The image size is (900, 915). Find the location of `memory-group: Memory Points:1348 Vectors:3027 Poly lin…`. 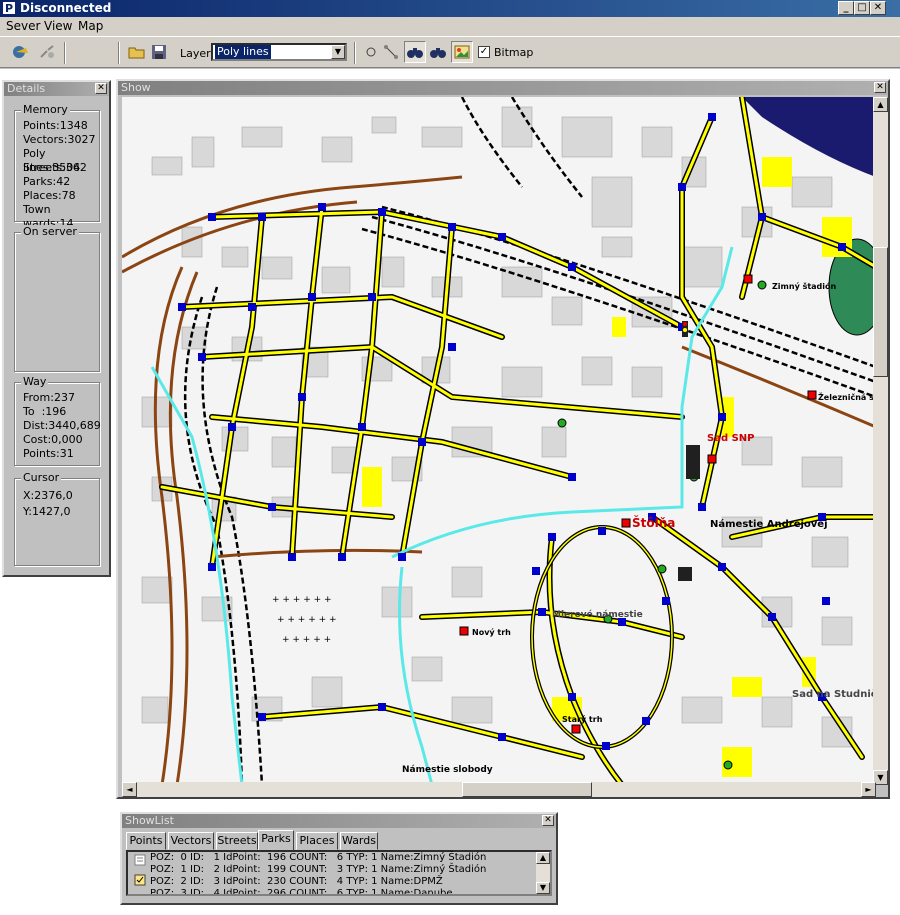

memory-group: Memory Points:1348 Vectors:3027 Poly lin… is located at coordinates (57, 166).